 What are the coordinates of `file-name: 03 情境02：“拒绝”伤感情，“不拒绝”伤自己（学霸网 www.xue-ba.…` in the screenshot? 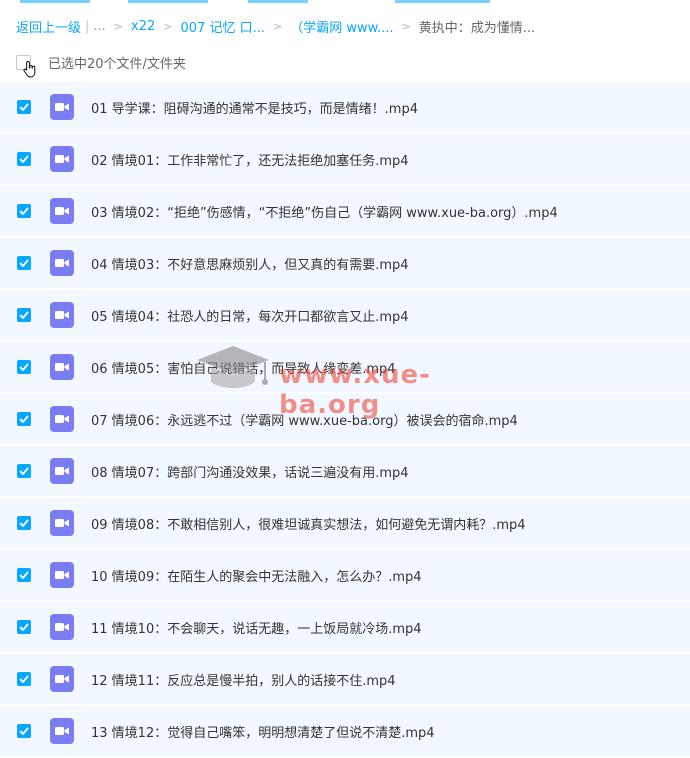 It's located at (324, 211).